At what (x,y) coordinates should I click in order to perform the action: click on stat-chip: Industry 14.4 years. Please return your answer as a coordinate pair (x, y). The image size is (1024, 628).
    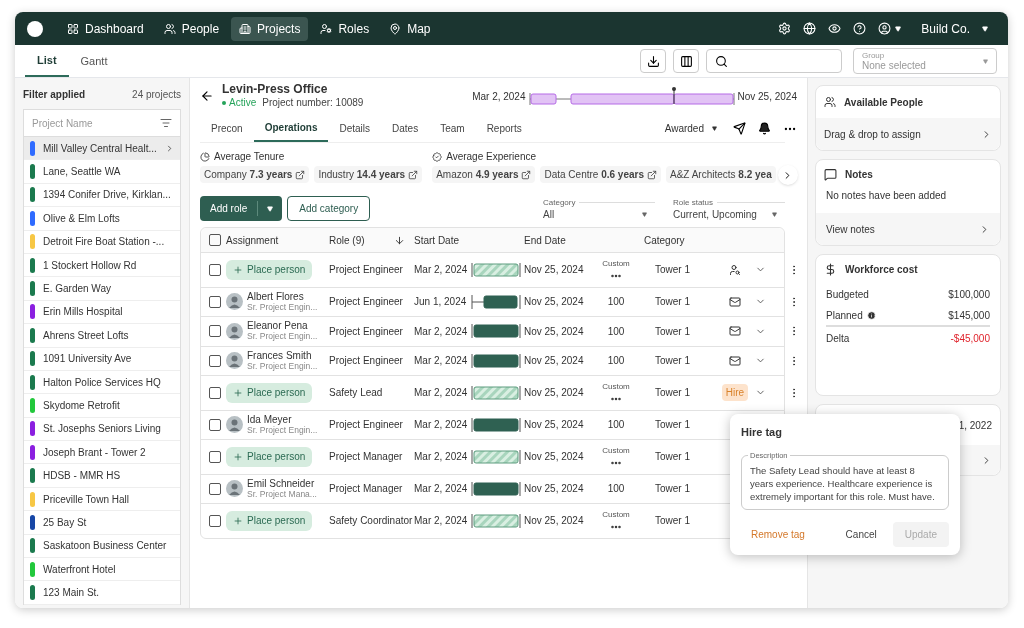
    Looking at the image, I should click on (368, 174).